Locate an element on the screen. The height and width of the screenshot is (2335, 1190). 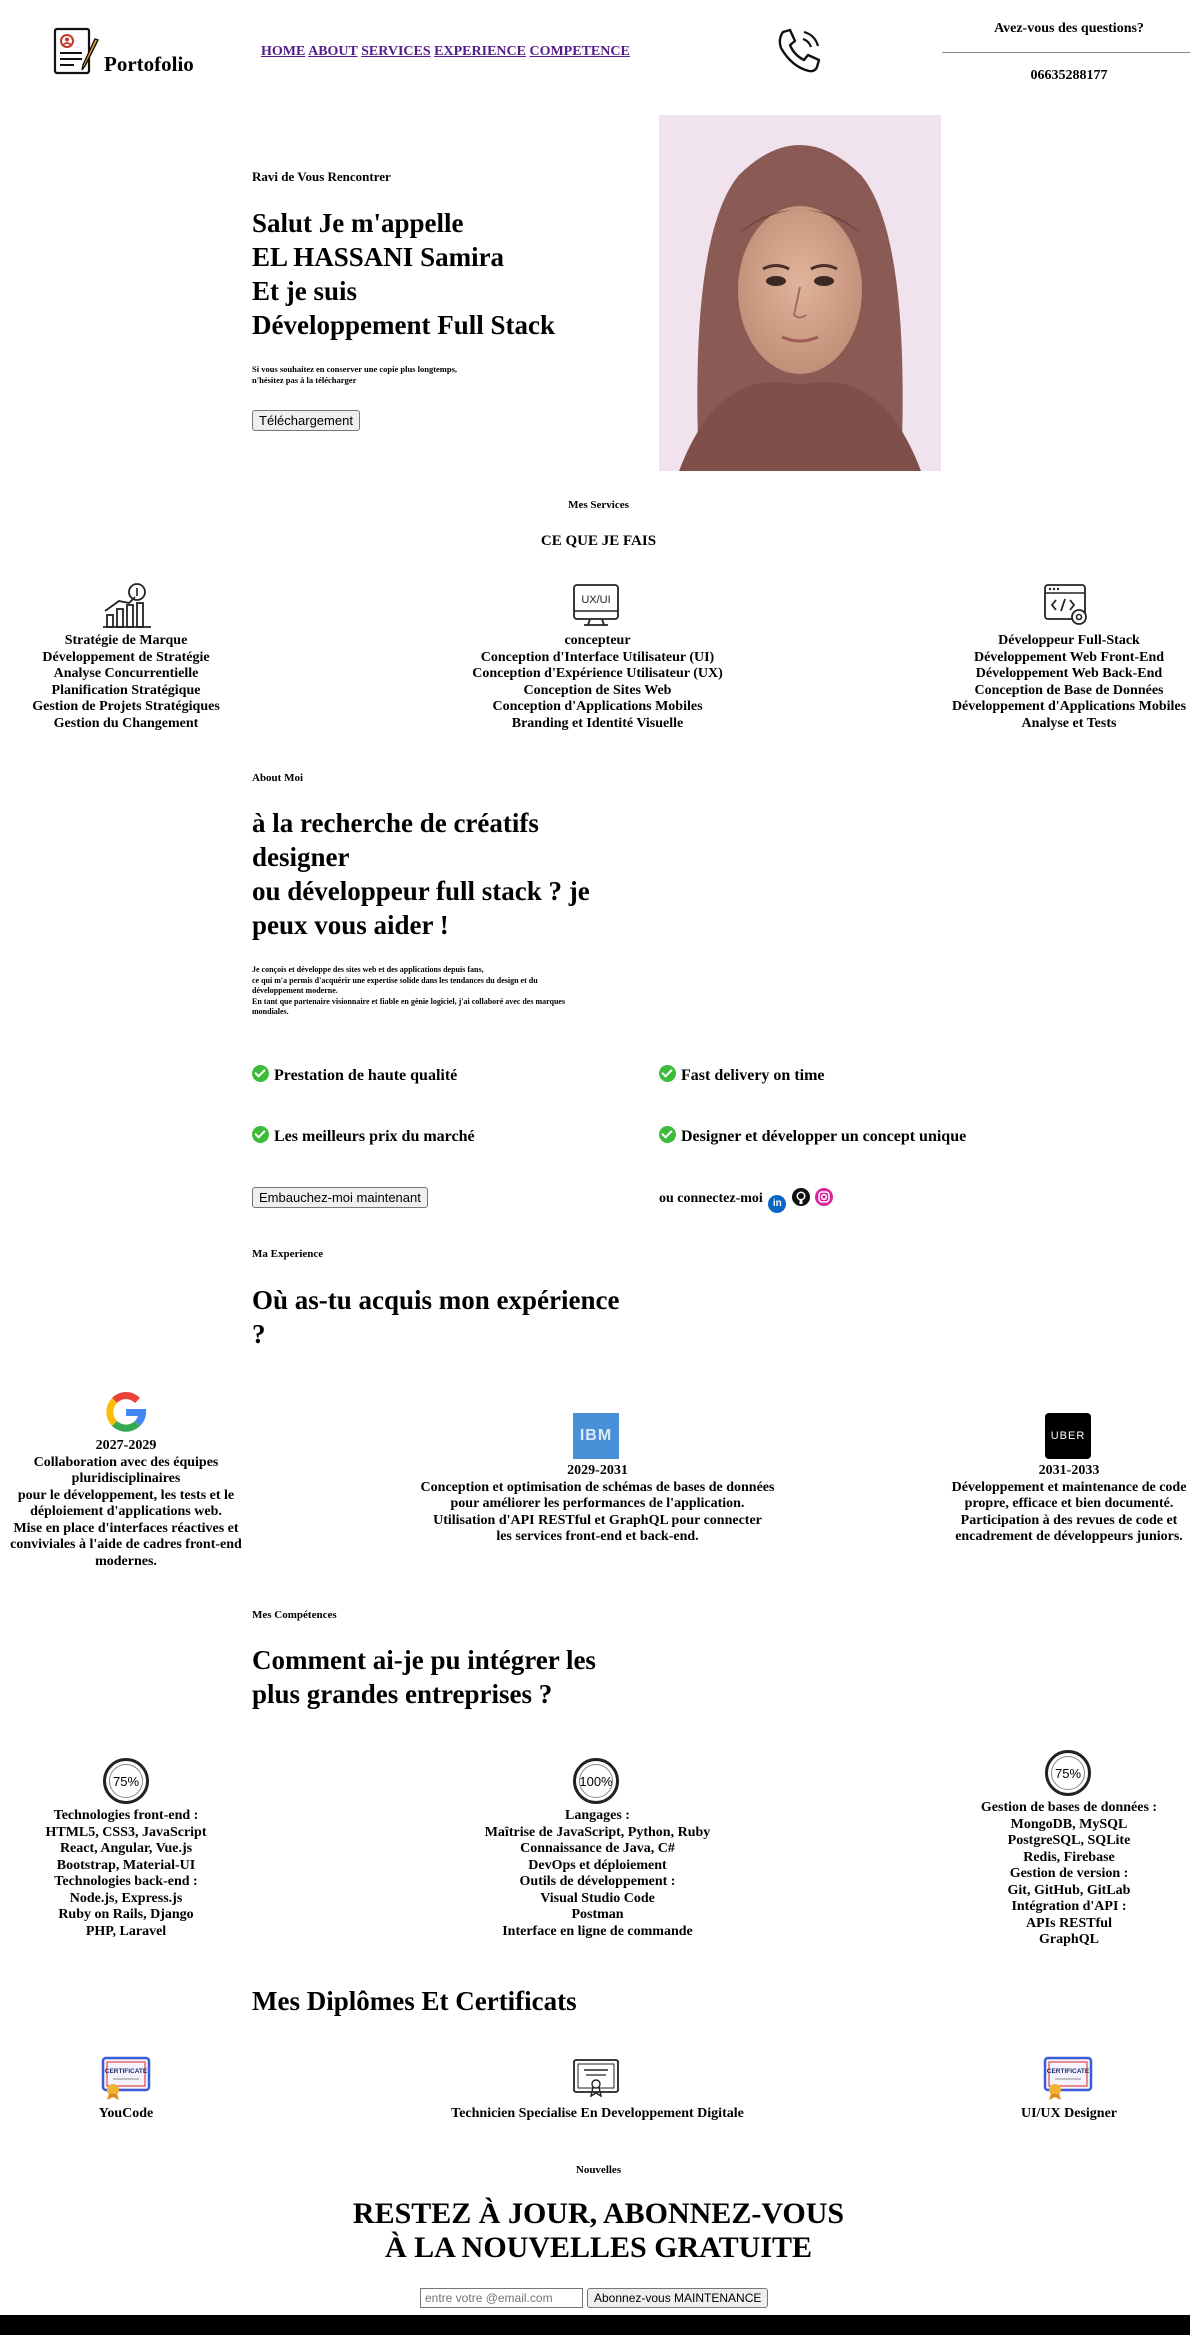
skill-line: React, Angular, Vue.js is located at coordinates (126, 1848).